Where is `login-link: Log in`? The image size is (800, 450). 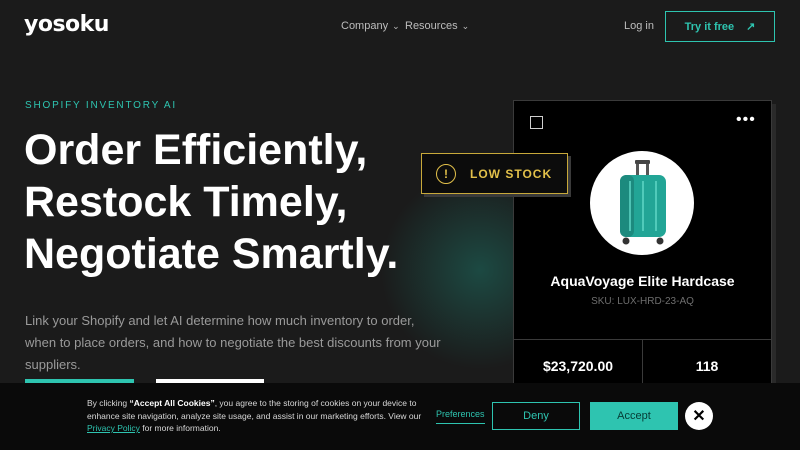
login-link: Log in is located at coordinates (639, 26).